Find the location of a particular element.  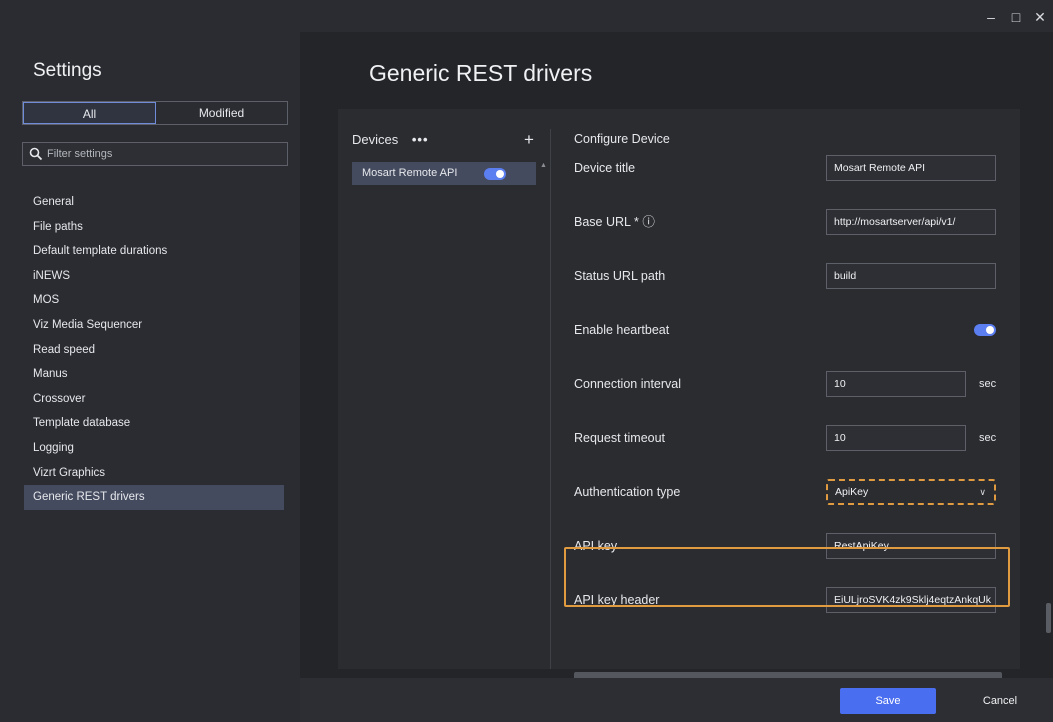

base-url-row: Base URL * ⓘ http://mosartserver/api/v1/ is located at coordinates (794, 222).